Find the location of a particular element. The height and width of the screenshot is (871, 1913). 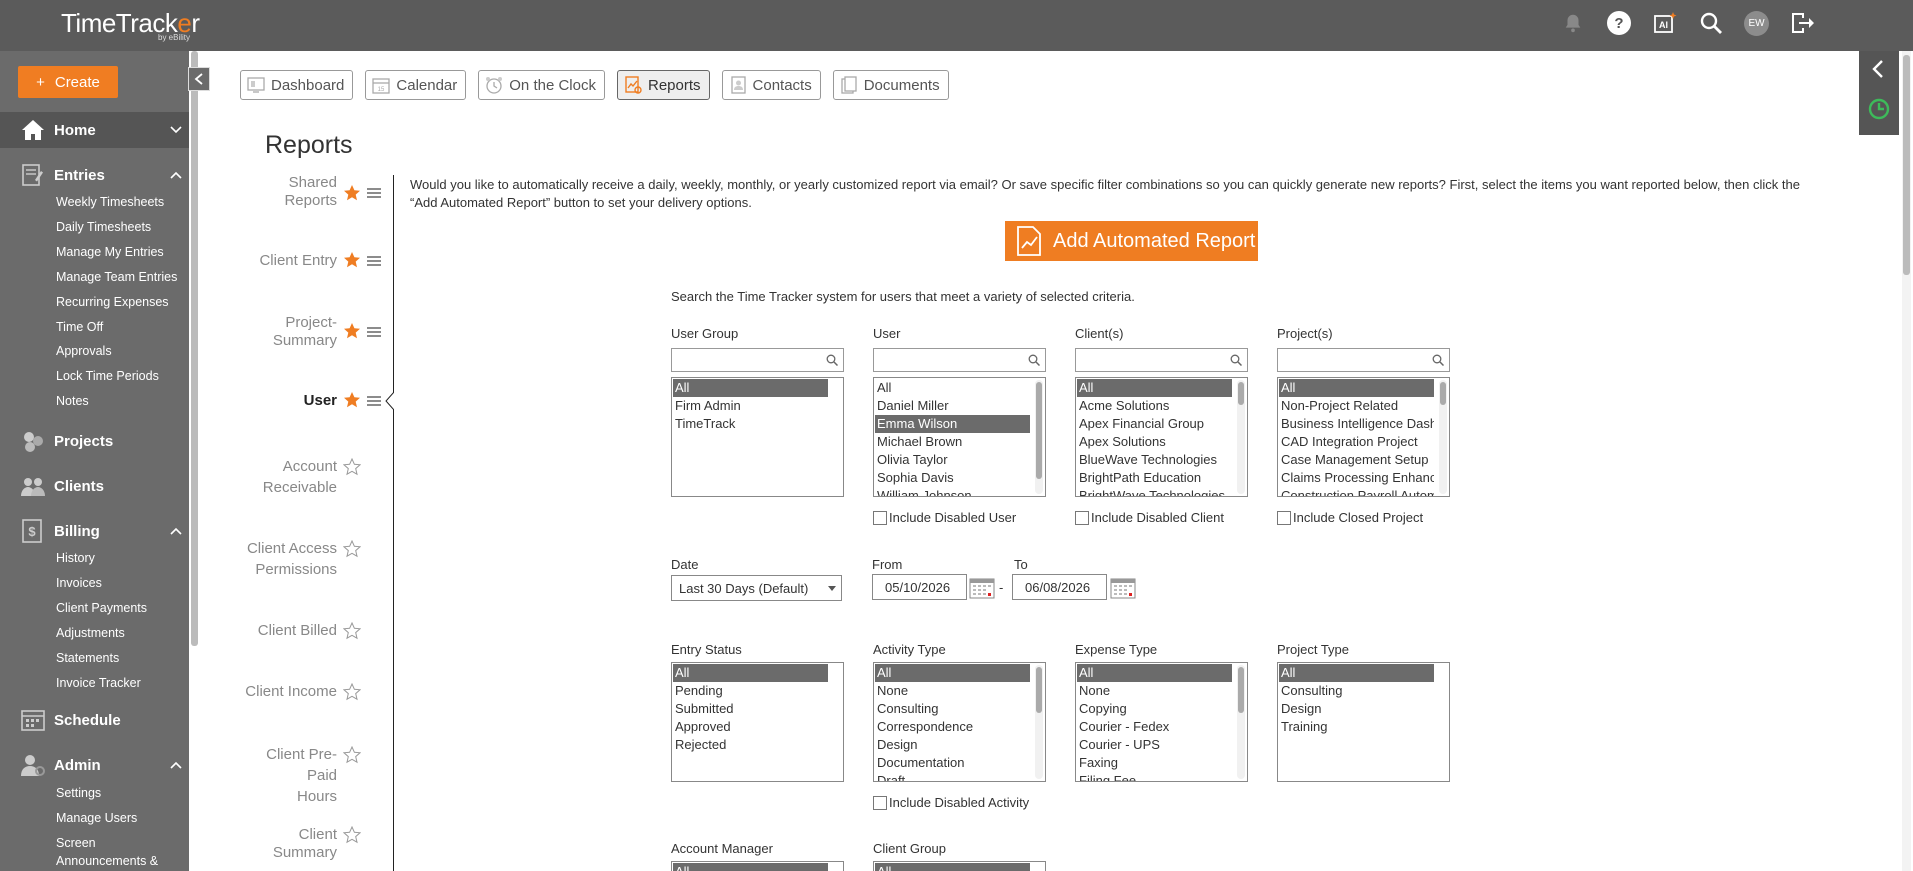

sidebar-item-manage-my-entries: Manage My Entries is located at coordinates (110, 252).